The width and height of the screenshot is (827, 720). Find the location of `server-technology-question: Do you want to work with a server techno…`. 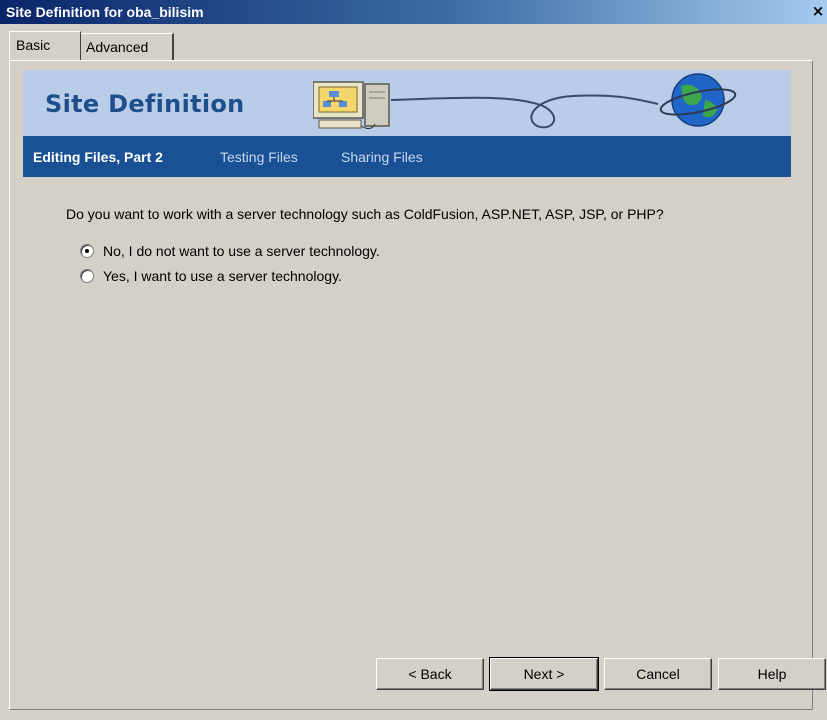

server-technology-question: Do you want to work with a server techno… is located at coordinates (365, 214).